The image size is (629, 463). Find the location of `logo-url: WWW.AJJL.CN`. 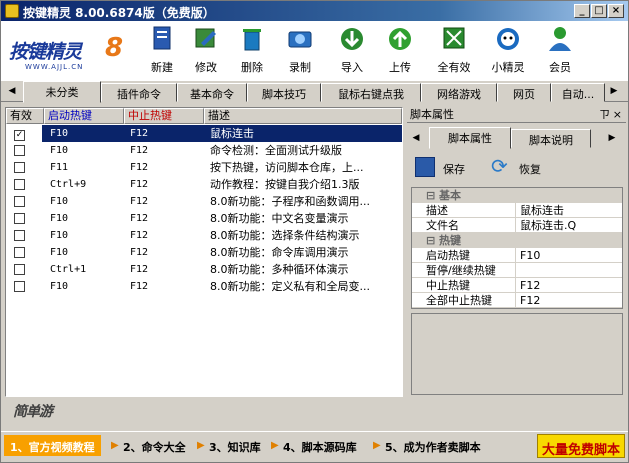

logo-url: WWW.AJJL.CN is located at coordinates (54, 67).